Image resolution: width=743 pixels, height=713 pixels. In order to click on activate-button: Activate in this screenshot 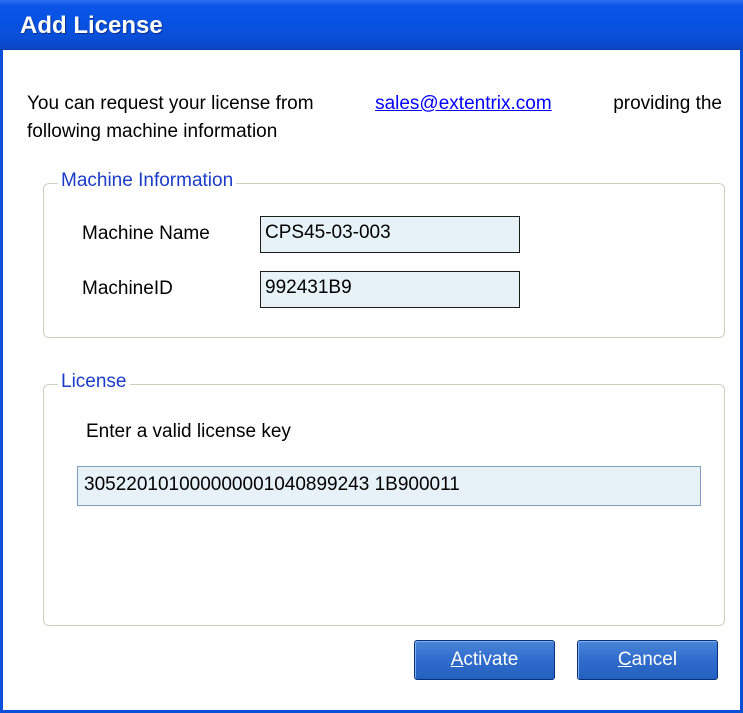, I will do `click(484, 660)`.